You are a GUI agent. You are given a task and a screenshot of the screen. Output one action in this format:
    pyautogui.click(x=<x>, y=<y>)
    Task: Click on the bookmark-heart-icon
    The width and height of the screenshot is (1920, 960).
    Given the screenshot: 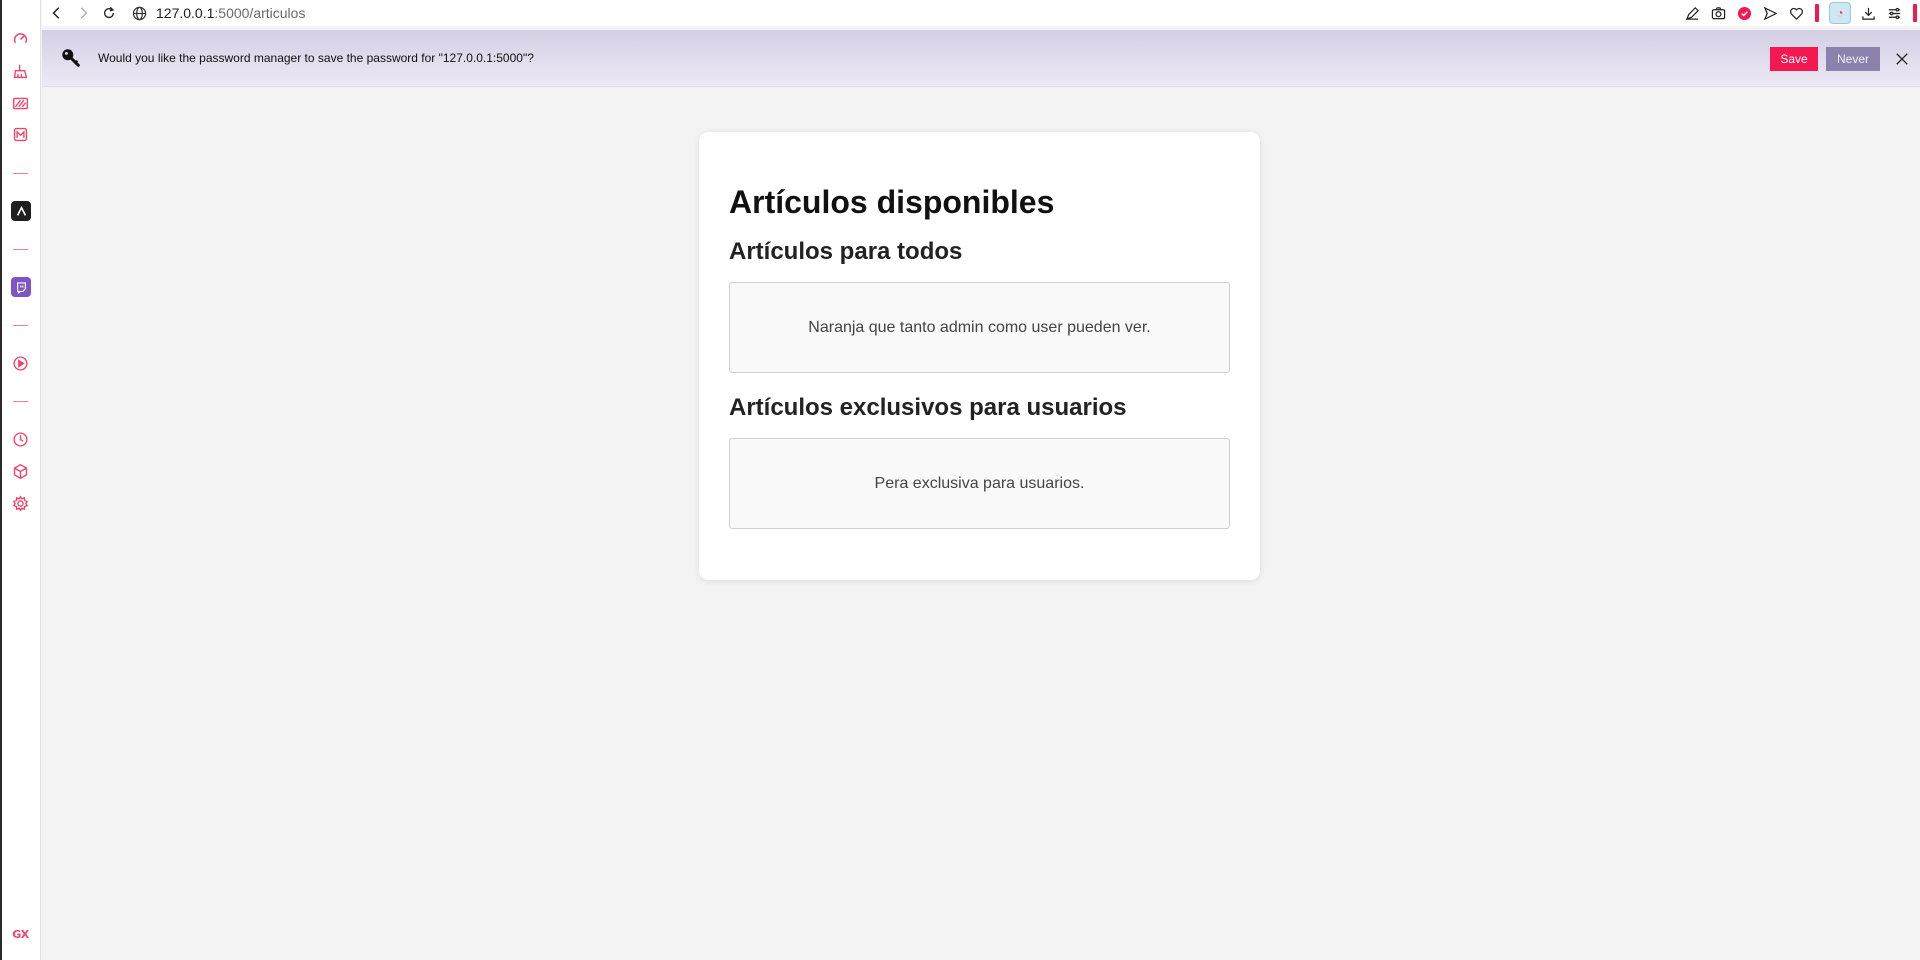 What is the action you would take?
    pyautogui.click(x=1796, y=13)
    